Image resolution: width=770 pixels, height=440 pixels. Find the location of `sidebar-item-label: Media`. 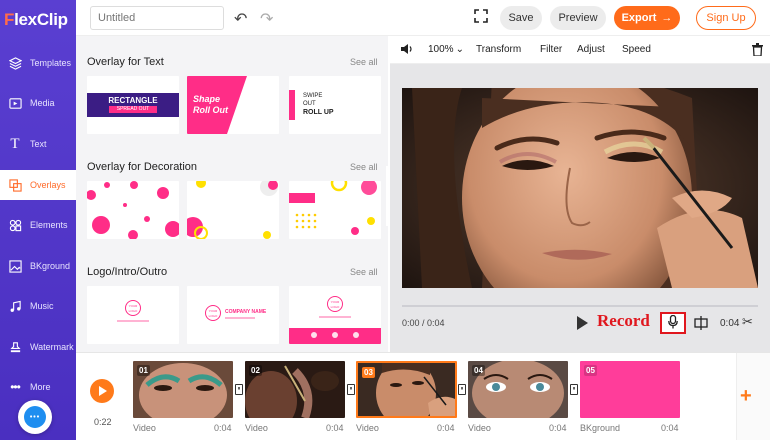

sidebar-item-label: Media is located at coordinates (42, 103).